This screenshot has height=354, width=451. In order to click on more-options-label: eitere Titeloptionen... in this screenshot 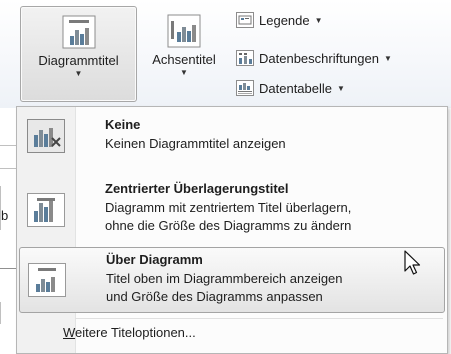, I will do `click(135, 332)`.